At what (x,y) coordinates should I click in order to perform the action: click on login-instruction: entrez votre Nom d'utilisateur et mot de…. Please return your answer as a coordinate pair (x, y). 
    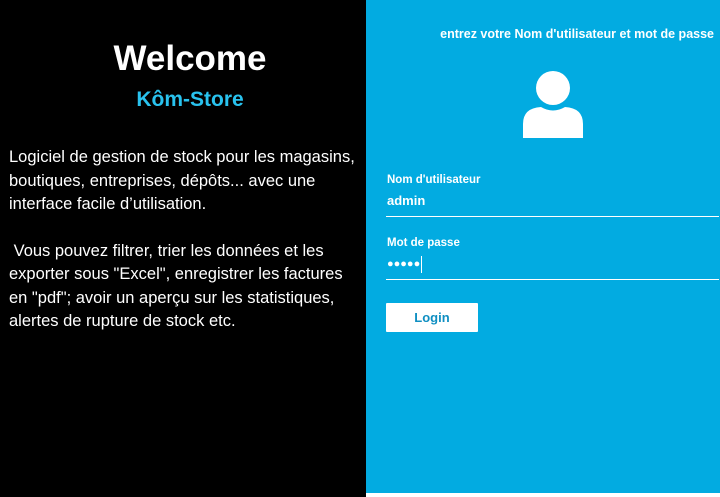
    Looking at the image, I should click on (577, 34).